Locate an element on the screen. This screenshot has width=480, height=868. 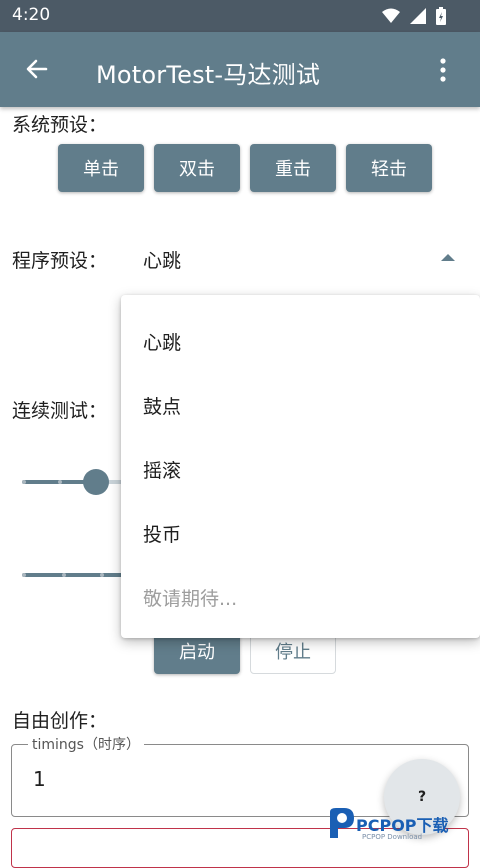
watermark-logo: PCPOP下载 PCPOP Download is located at coordinates (399, 828).